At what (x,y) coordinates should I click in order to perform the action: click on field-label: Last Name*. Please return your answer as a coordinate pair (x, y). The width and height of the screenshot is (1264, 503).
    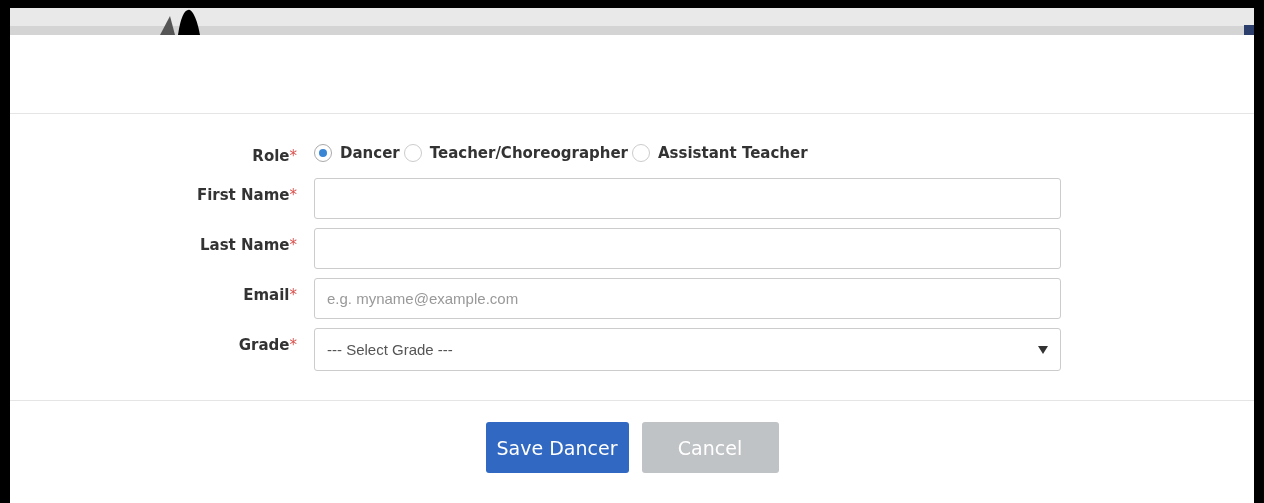
    Looking at the image, I should click on (248, 244).